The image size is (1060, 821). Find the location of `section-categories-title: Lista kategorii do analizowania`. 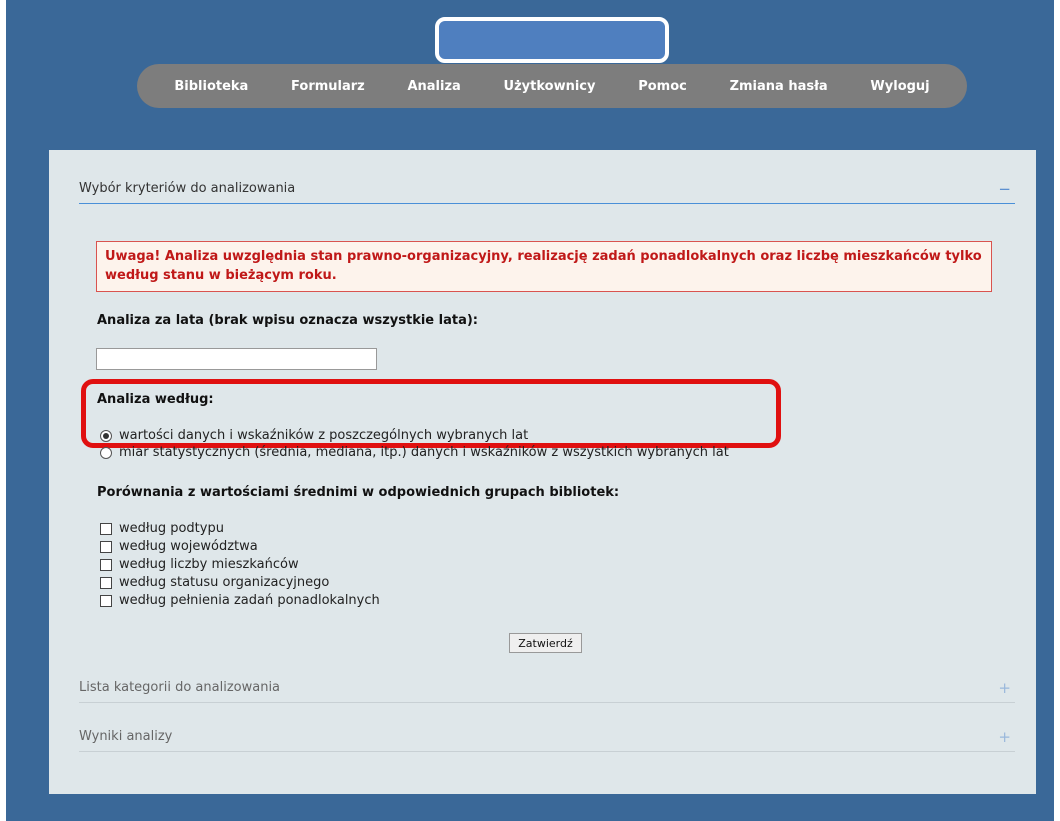

section-categories-title: Lista kategorii do analizowania is located at coordinates (180, 687).